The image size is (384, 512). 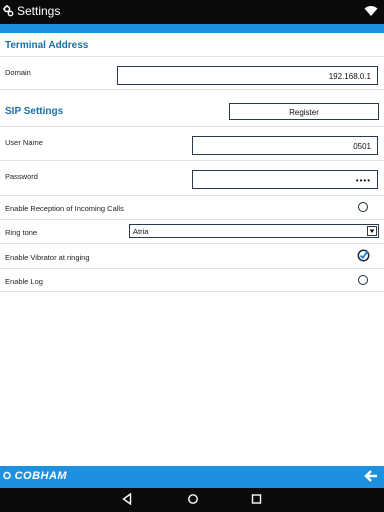 I want to click on navigation-bar, so click(x=192, y=500).